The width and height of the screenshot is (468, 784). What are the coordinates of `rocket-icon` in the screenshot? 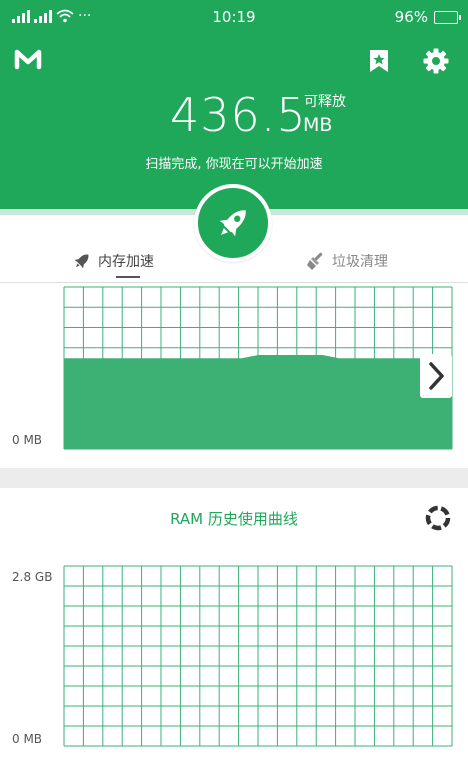 It's located at (232, 223).